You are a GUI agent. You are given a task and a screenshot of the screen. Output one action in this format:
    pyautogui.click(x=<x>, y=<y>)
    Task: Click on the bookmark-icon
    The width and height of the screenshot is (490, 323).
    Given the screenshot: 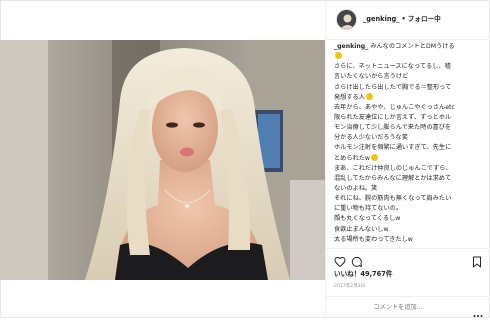 What is the action you would take?
    pyautogui.click(x=477, y=260)
    